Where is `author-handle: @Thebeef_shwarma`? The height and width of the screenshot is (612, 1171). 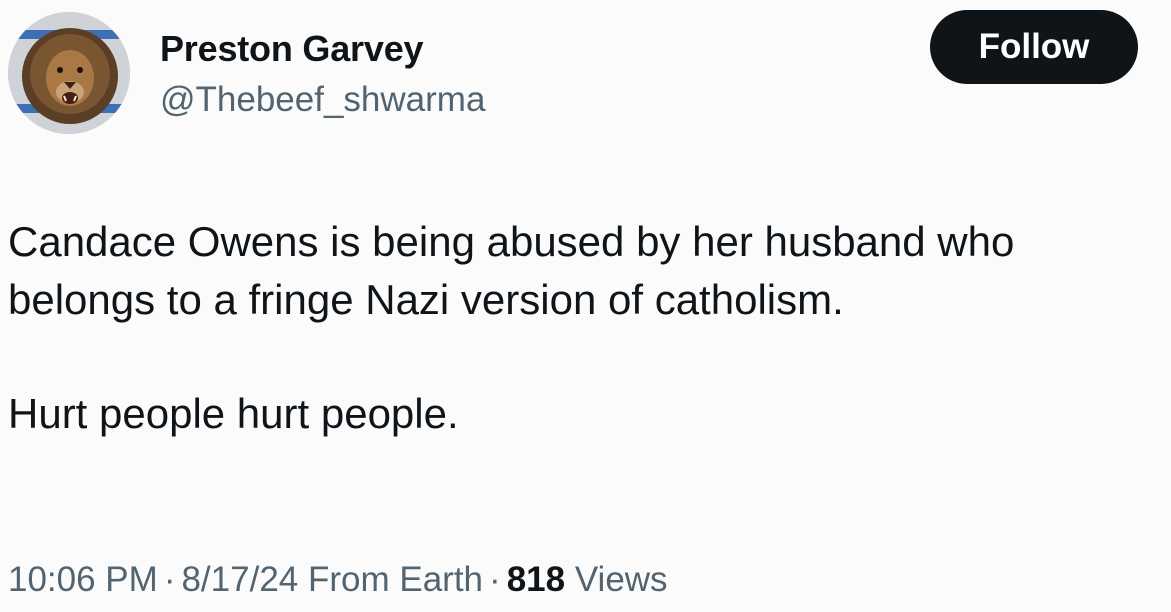
author-handle: @Thebeef_shwarma is located at coordinates (322, 100).